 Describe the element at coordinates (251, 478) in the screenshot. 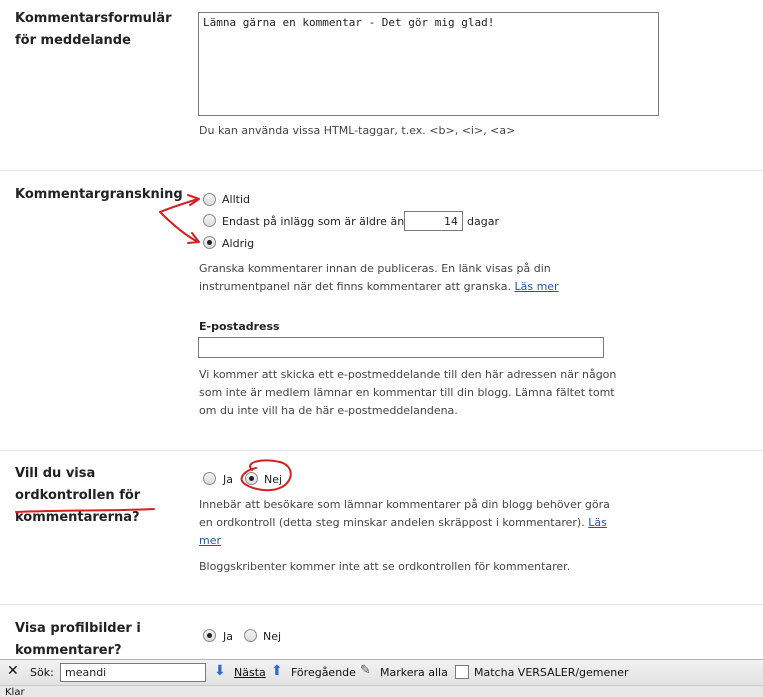

I see `word-verification-no-radio` at that location.